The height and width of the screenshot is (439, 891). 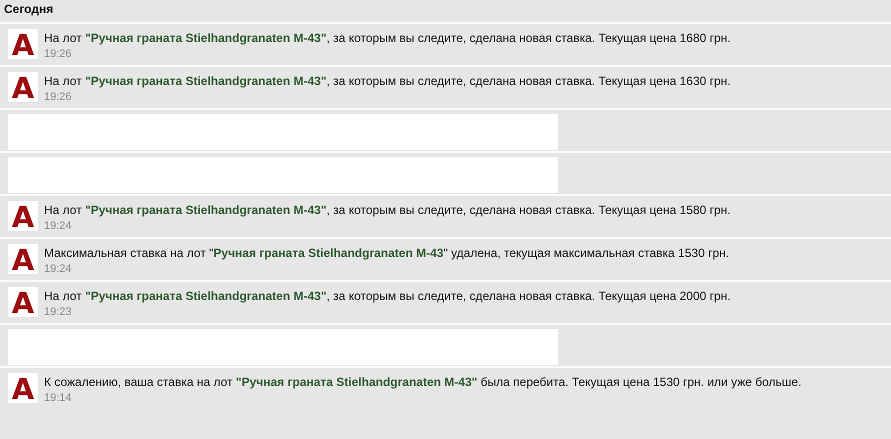 I want to click on notification-text: Максимальная ставка на лот "Ручная граната Stielhandgranaten M-43" удалена, текущая максимальная ставка 1530 грн., so click(x=387, y=253).